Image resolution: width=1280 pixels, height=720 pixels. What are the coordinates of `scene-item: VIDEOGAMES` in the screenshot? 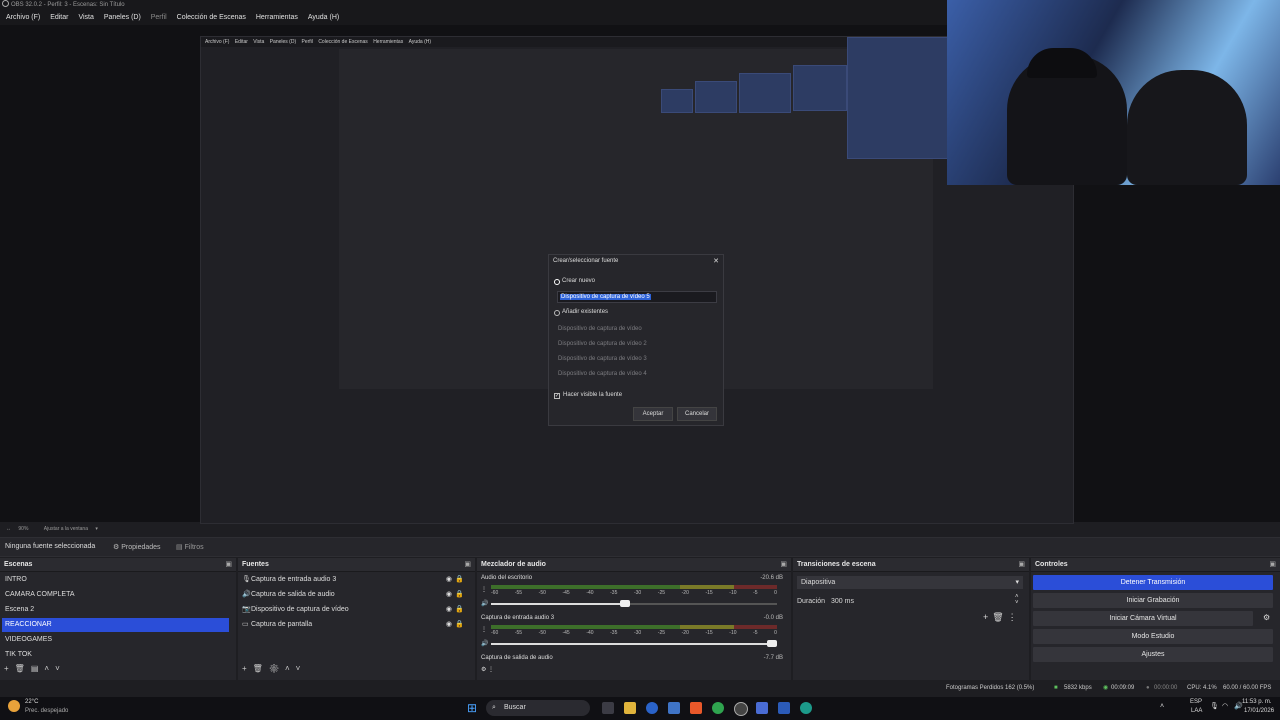 It's located at (115, 640).